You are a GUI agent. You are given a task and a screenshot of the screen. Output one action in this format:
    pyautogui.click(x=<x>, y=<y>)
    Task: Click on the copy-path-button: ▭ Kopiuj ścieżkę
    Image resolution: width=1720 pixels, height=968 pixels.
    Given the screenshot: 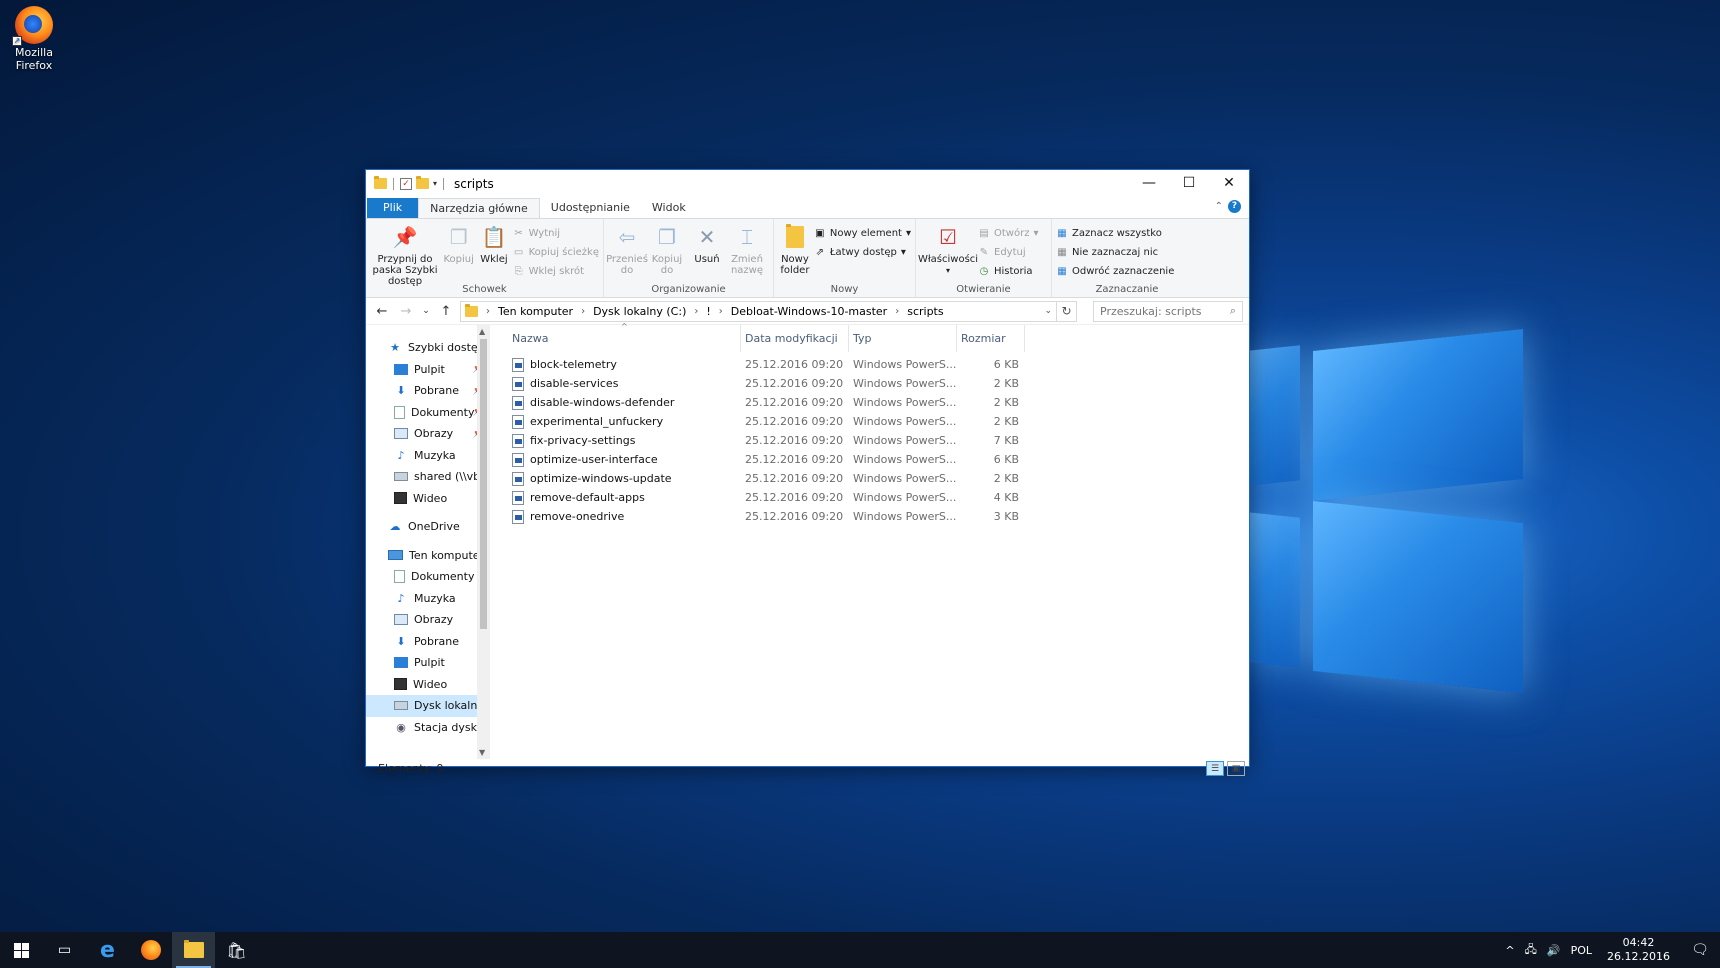 What is the action you would take?
    pyautogui.click(x=556, y=252)
    